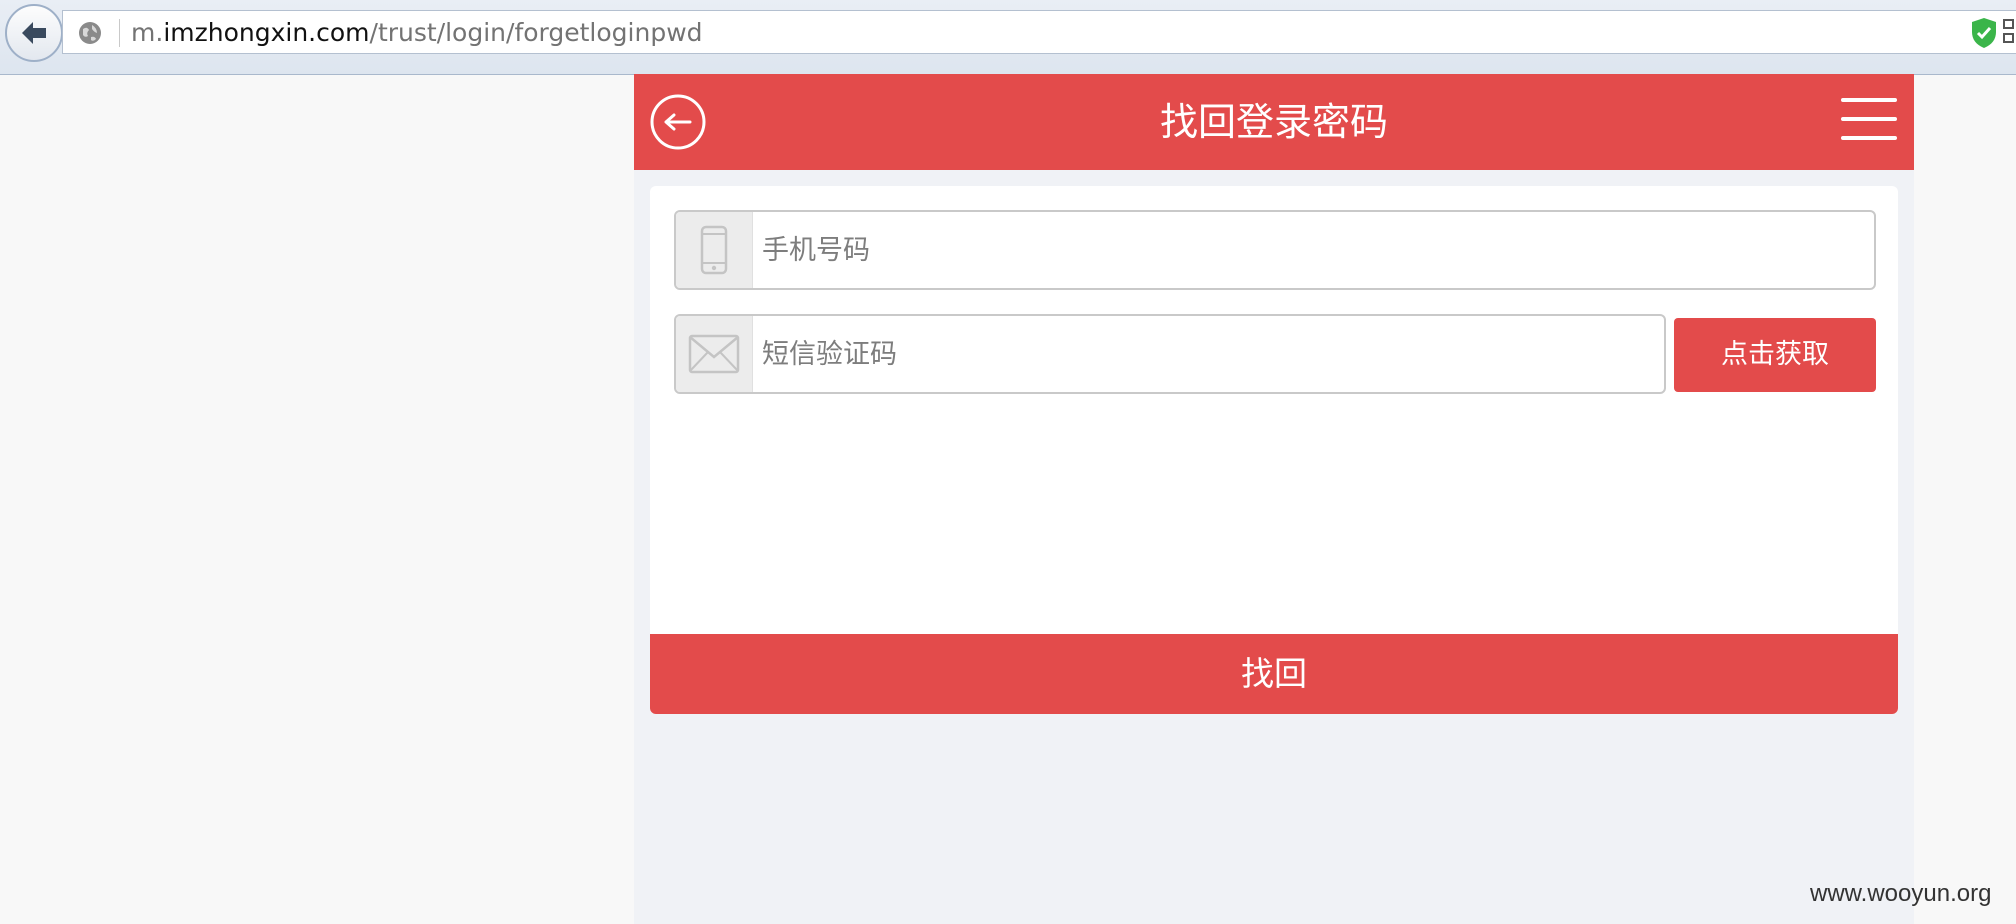 This screenshot has height=924, width=2016. Describe the element at coordinates (2009, 32) in the screenshot. I see `extension-icon` at that location.